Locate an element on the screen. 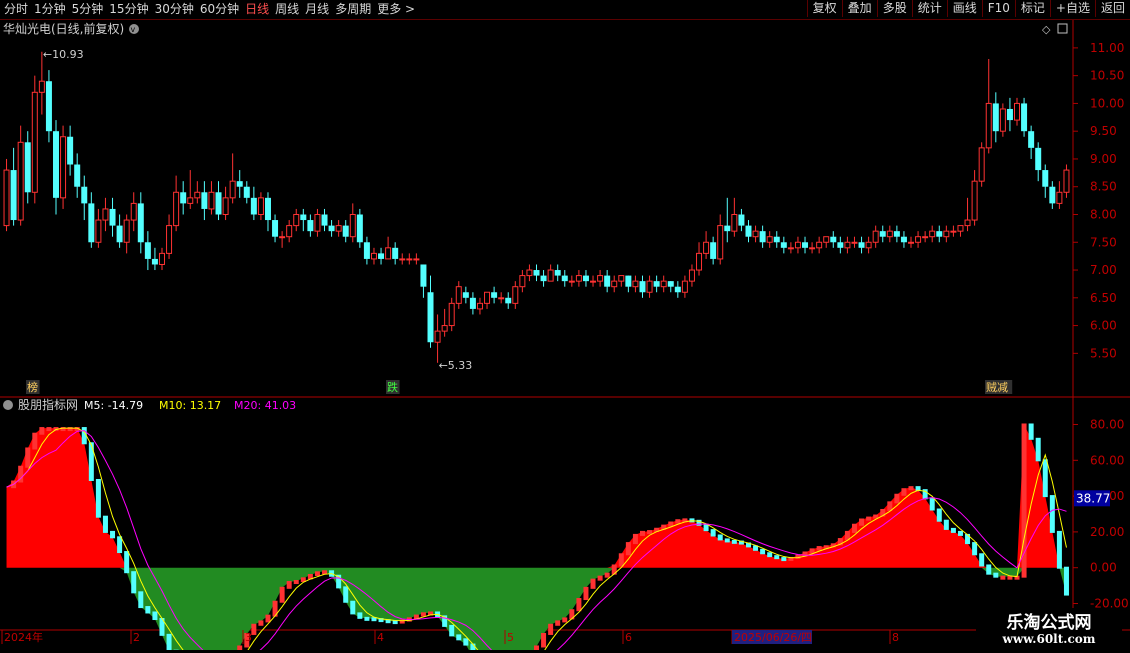  ind-tick-label-4: 0.00 is located at coordinates (1103, 568).